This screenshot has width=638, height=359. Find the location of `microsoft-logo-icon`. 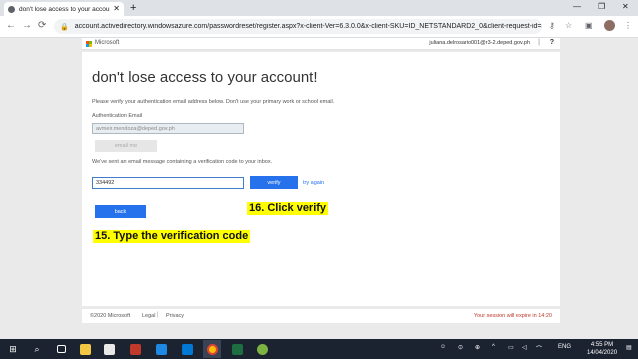

microsoft-logo-icon is located at coordinates (89, 44).